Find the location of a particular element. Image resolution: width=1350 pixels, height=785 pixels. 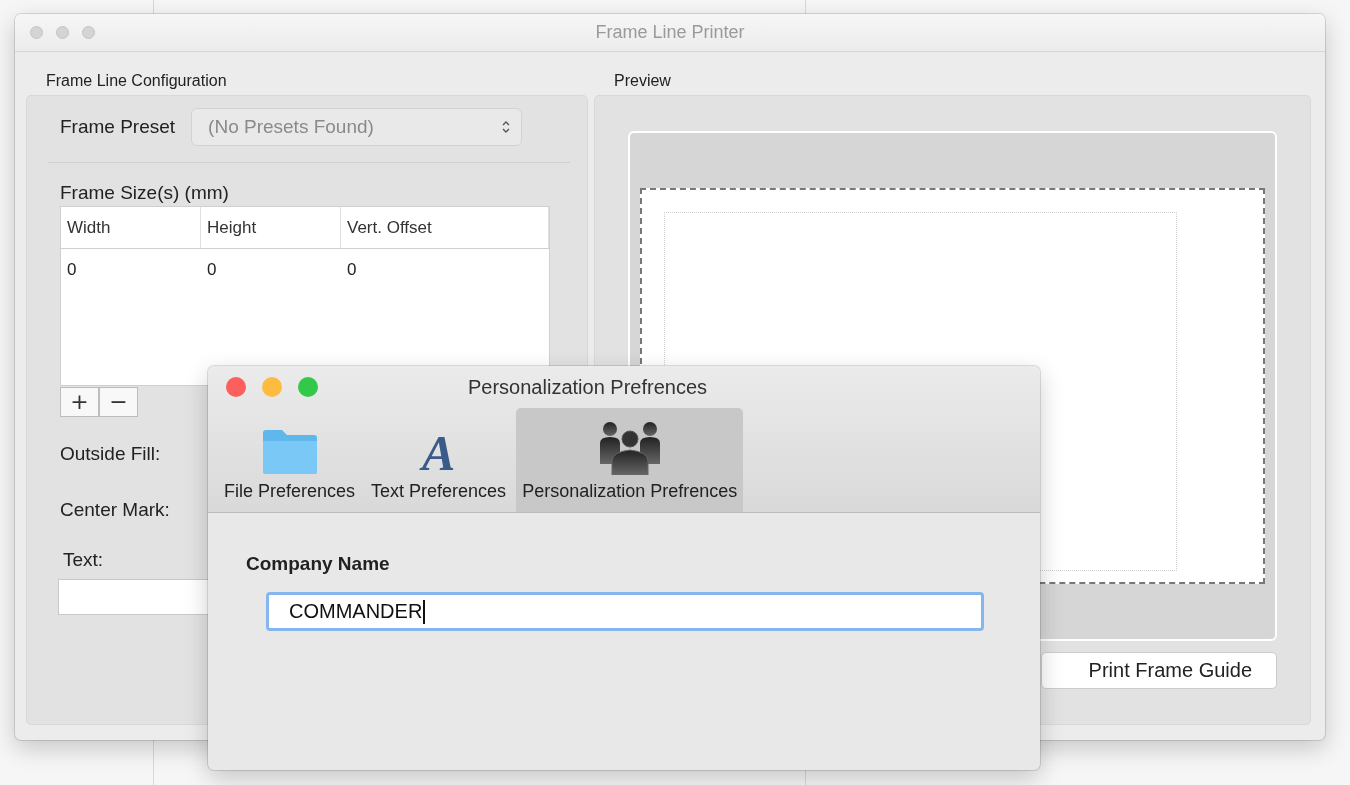

print-button: Print Frame Guide is located at coordinates (1159, 670).